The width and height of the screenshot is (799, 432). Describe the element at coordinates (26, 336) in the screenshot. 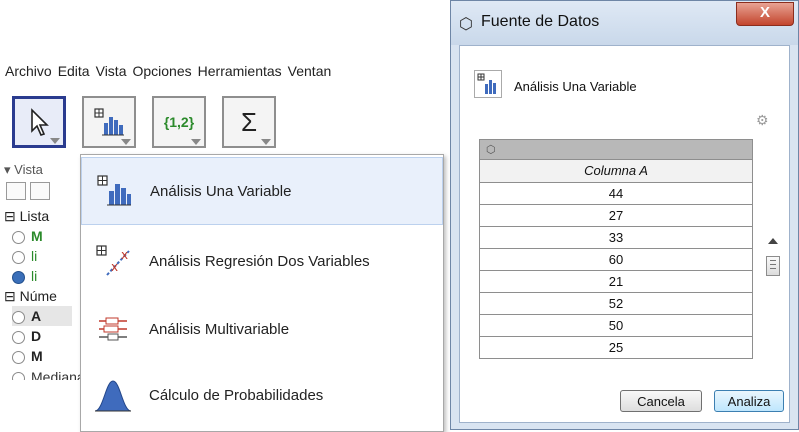

I see `list-item: D` at that location.